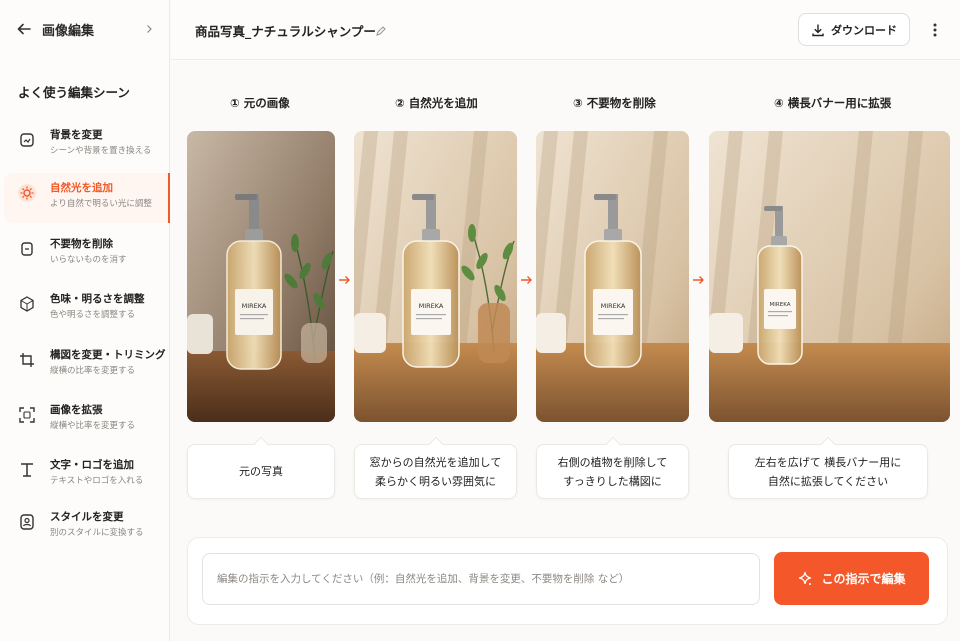 The image size is (960, 641). Describe the element at coordinates (27, 193) in the screenshot. I see `light-icon` at that location.